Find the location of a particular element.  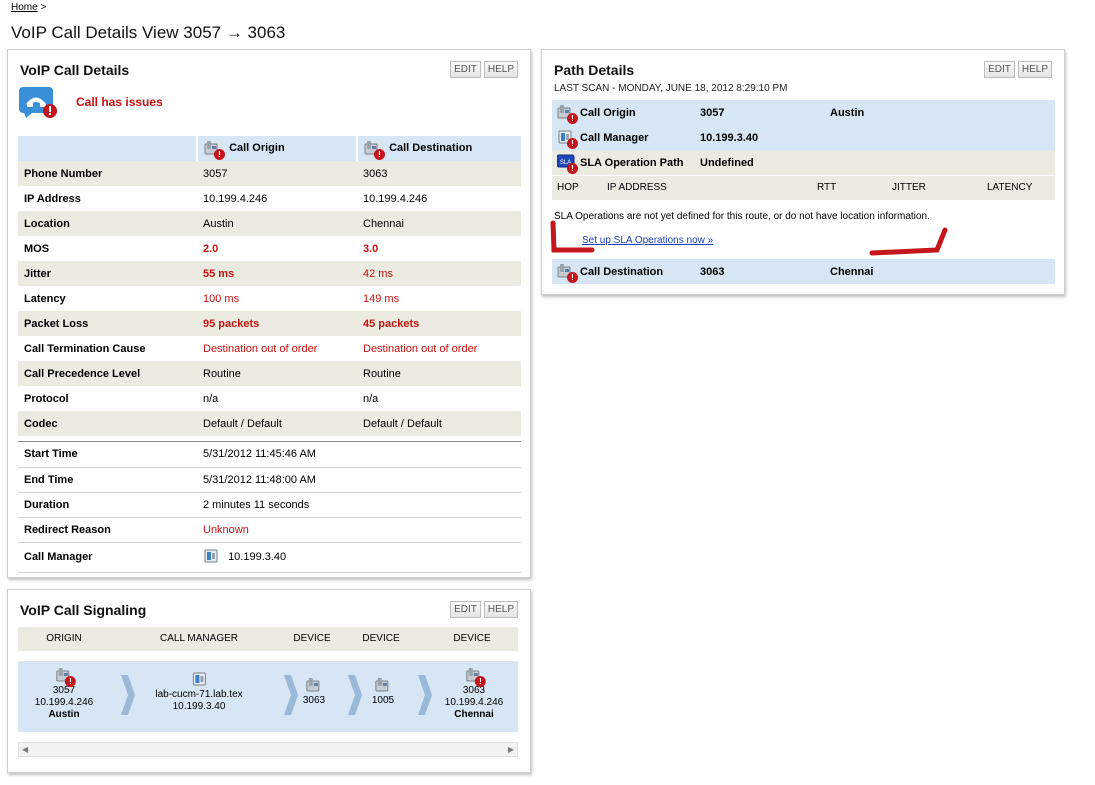

row-label: Redirect Reason is located at coordinates (107, 530).